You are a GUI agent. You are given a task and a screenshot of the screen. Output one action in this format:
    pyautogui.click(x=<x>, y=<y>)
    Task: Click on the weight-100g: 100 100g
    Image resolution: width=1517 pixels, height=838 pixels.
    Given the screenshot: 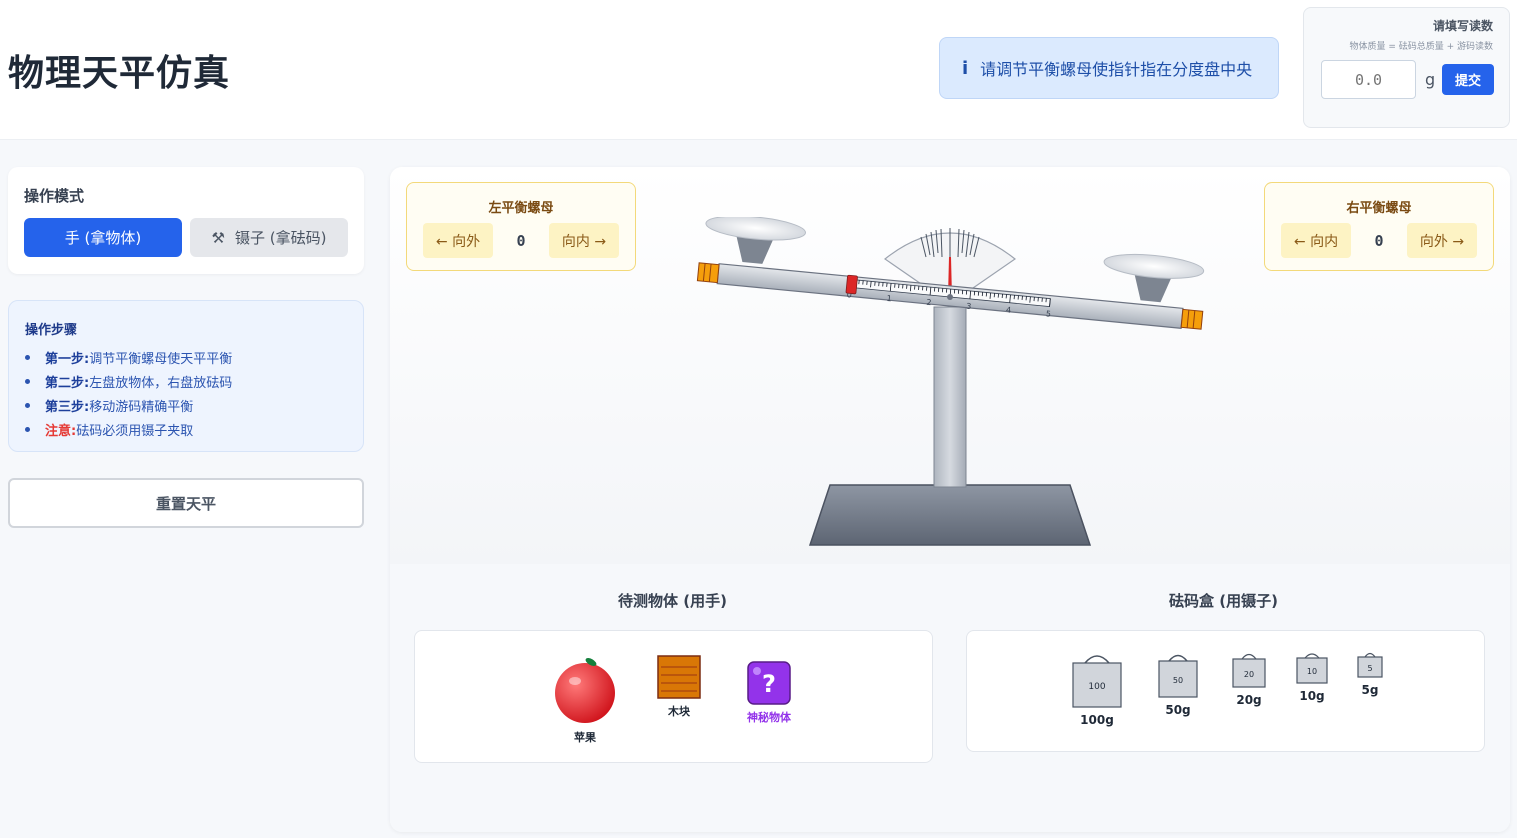 What is the action you would take?
    pyautogui.click(x=1097, y=689)
    